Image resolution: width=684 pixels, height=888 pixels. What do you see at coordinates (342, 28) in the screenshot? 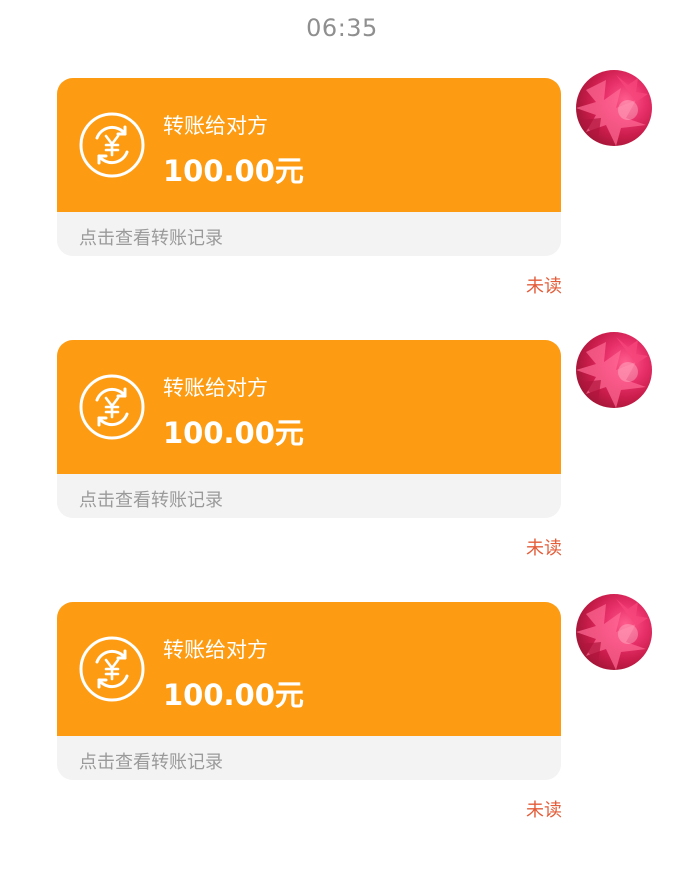
I see `chat-timestamp: 06:35` at bounding box center [342, 28].